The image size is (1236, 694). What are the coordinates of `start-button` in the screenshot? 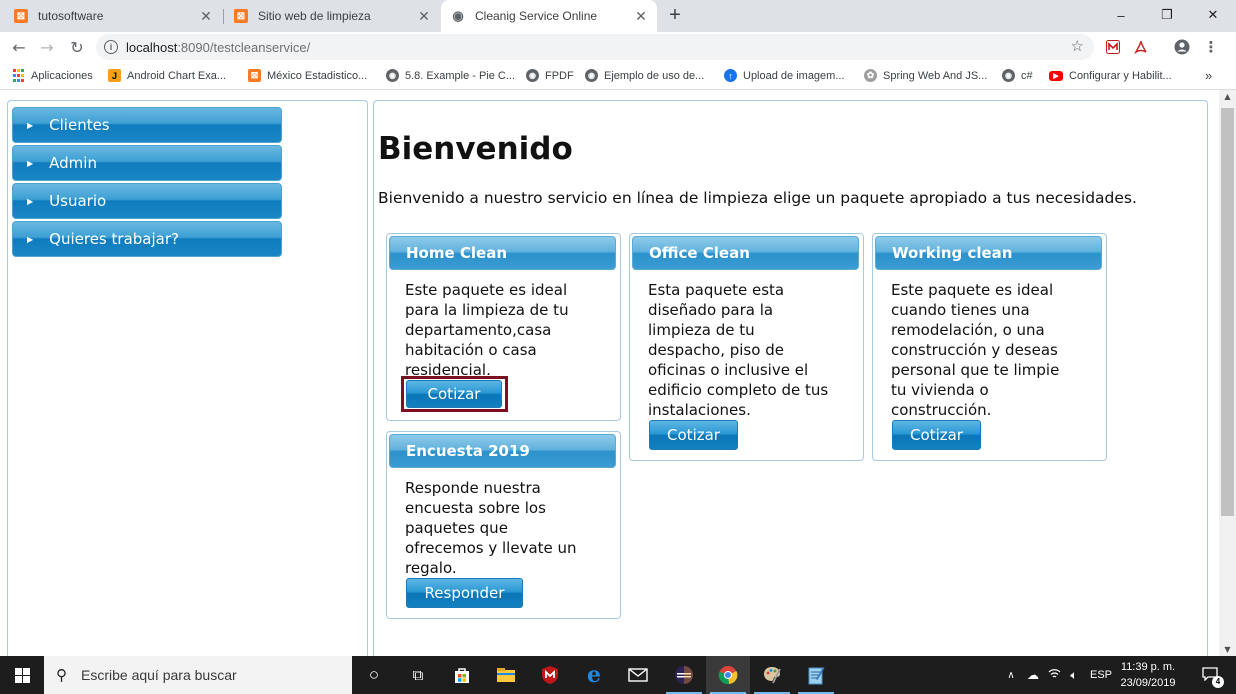 It's located at (22, 675).